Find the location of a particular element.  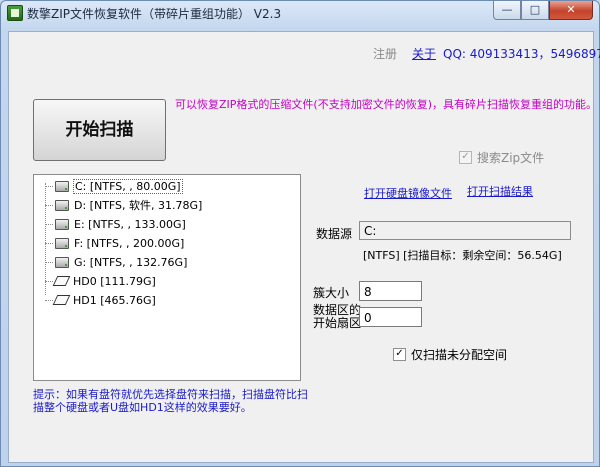

open-scan-result-link: 打开扫描结果 is located at coordinates (500, 191).